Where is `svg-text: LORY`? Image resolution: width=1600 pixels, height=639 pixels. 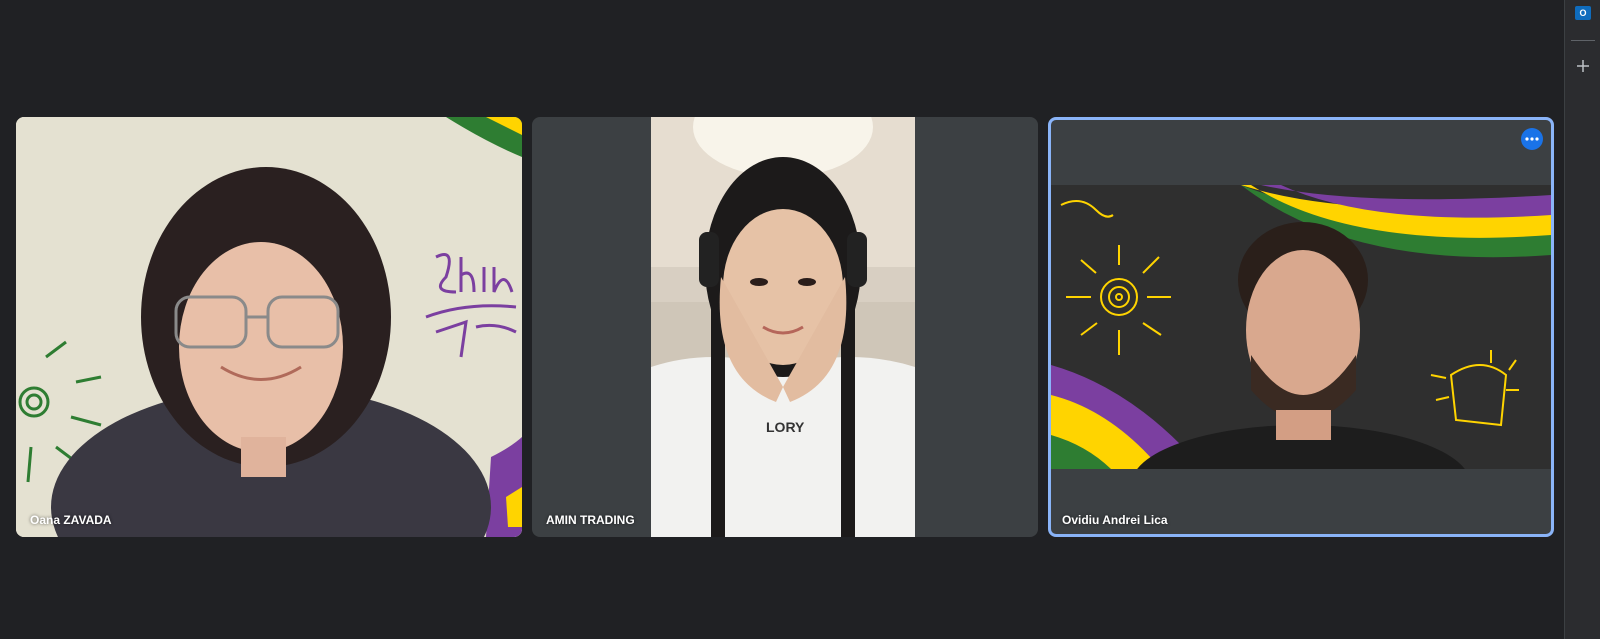 svg-text: LORY is located at coordinates (785, 427).